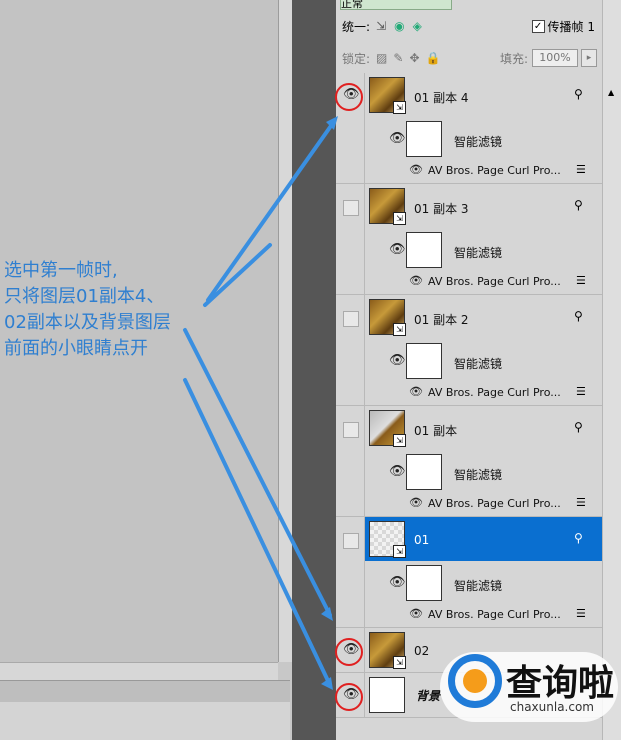 The image size is (621, 740). What do you see at coordinates (555, 58) in the screenshot?
I see `fill-input: 100%` at bounding box center [555, 58].